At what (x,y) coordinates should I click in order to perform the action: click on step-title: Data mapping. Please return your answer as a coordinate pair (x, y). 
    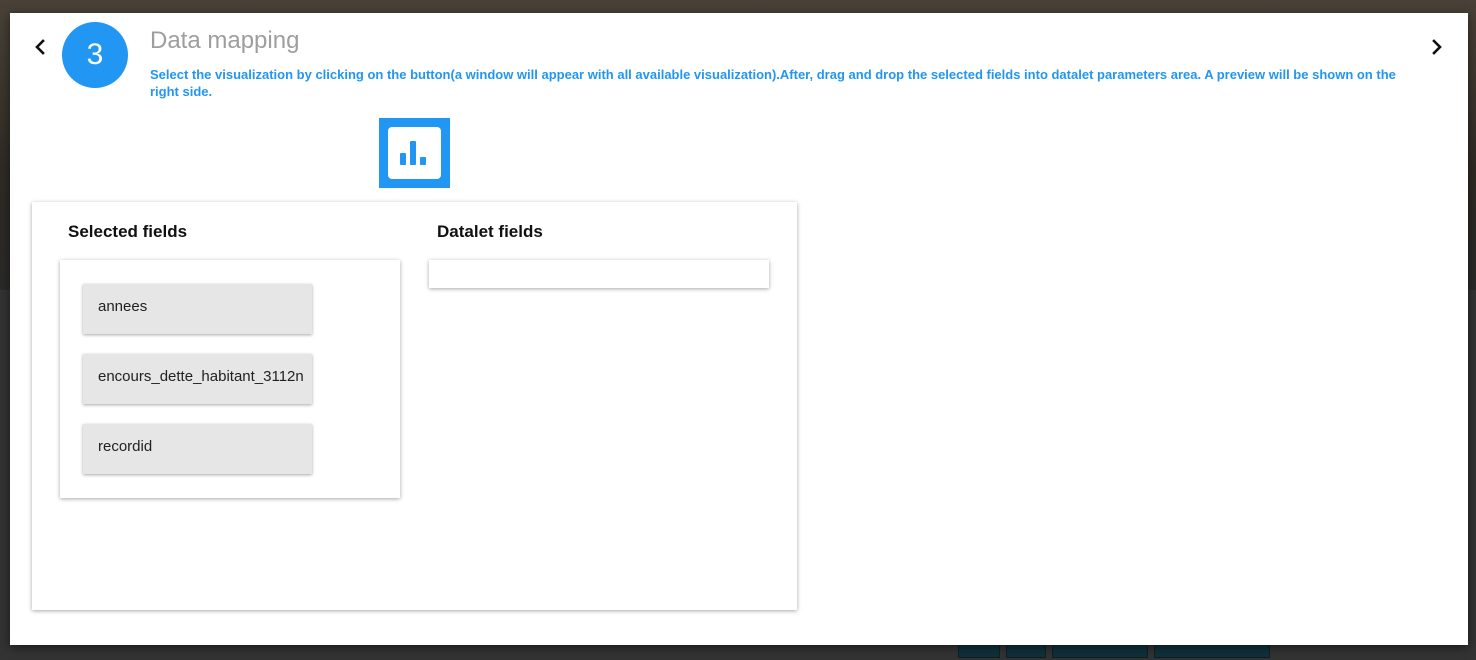
    Looking at the image, I should click on (225, 40).